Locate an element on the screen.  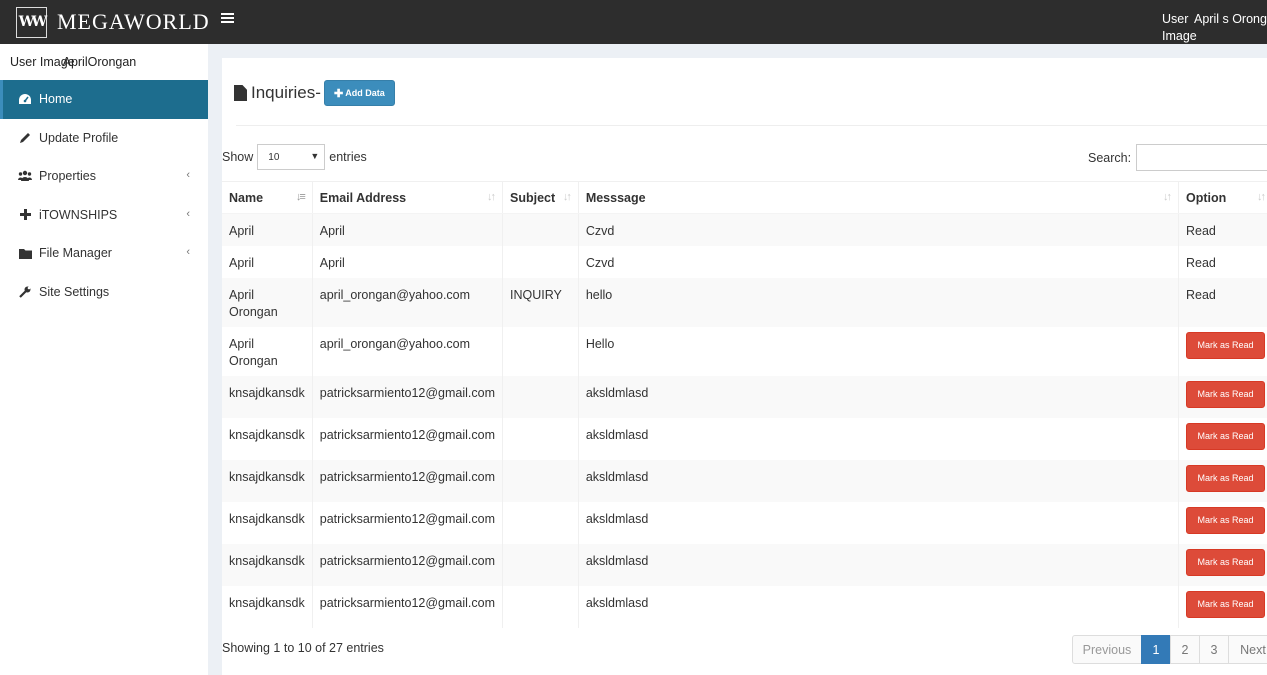
column-header-email: Email Address ↓↑ is located at coordinates (407, 197).